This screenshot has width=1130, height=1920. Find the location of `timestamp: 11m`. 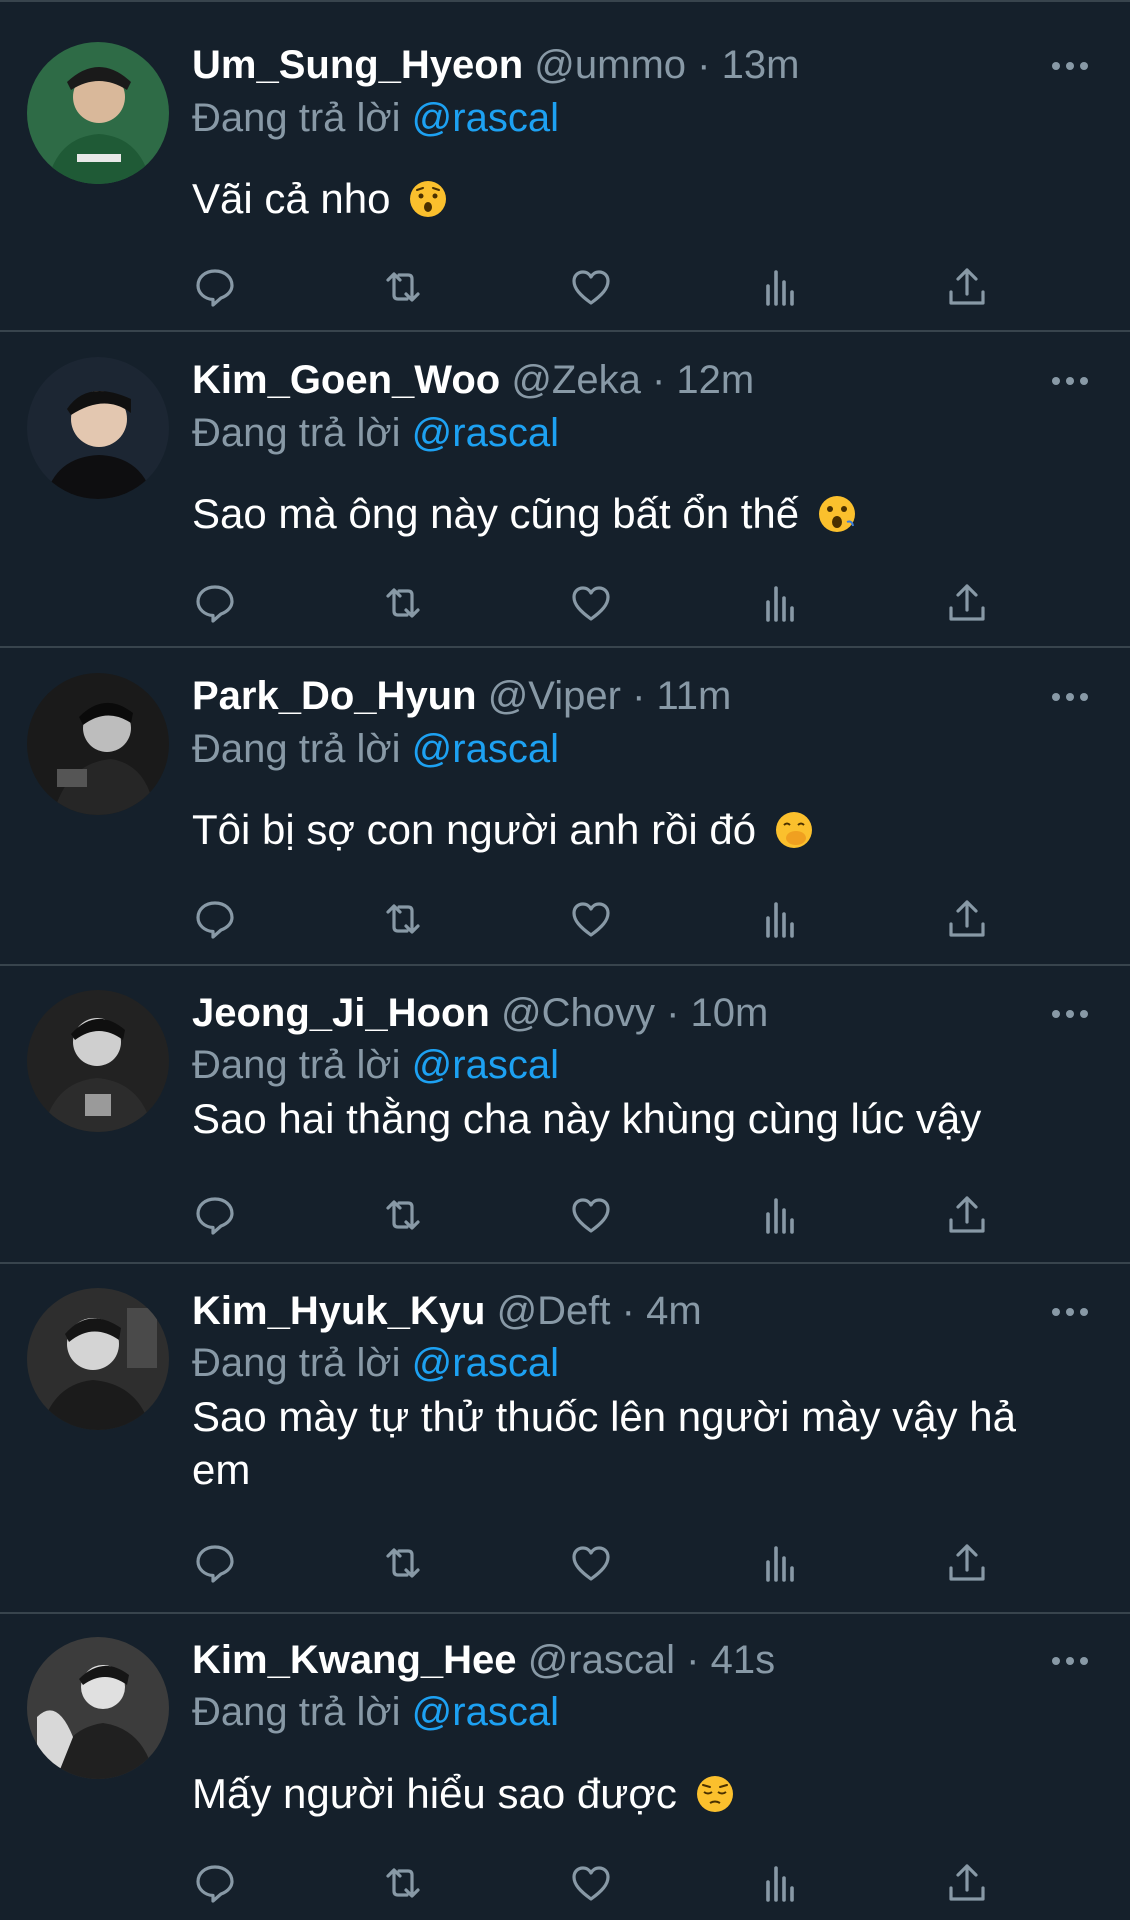

timestamp: 11m is located at coordinates (694, 696).